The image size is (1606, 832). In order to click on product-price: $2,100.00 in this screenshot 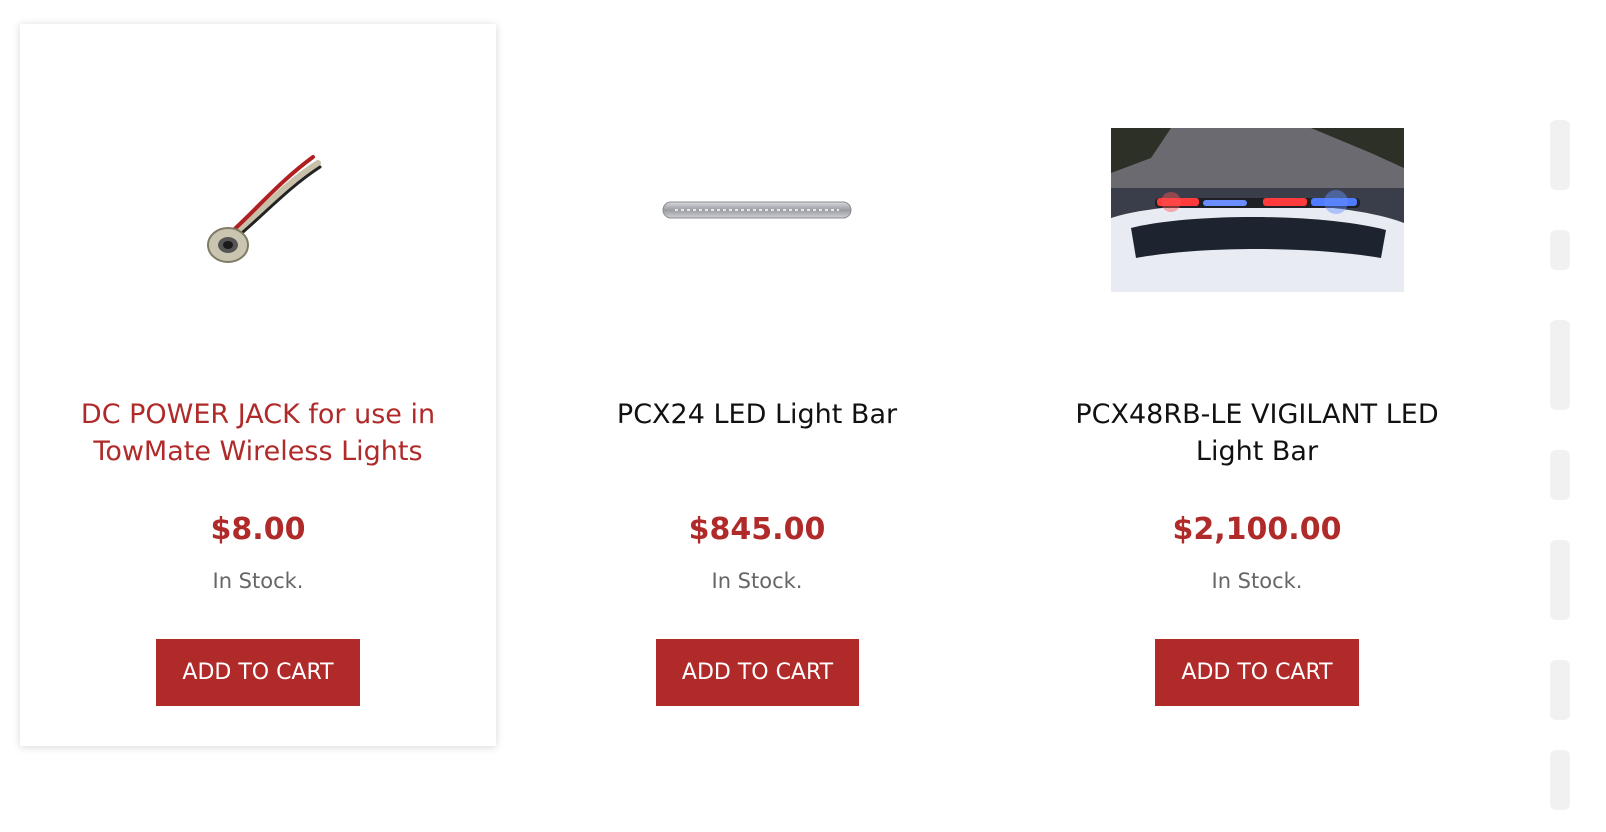, I will do `click(1257, 529)`.